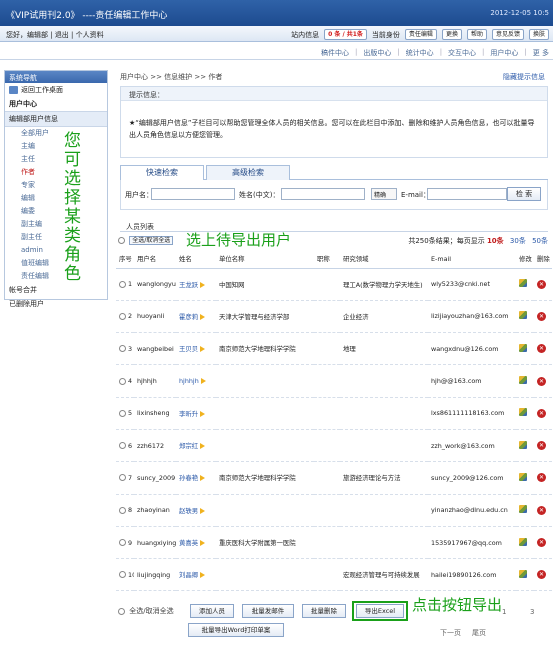 Image resolution: width=553 pixels, height=648 pixels. What do you see at coordinates (504, 53) in the screenshot?
I see `nav-user-center: 用户中心` at bounding box center [504, 53].